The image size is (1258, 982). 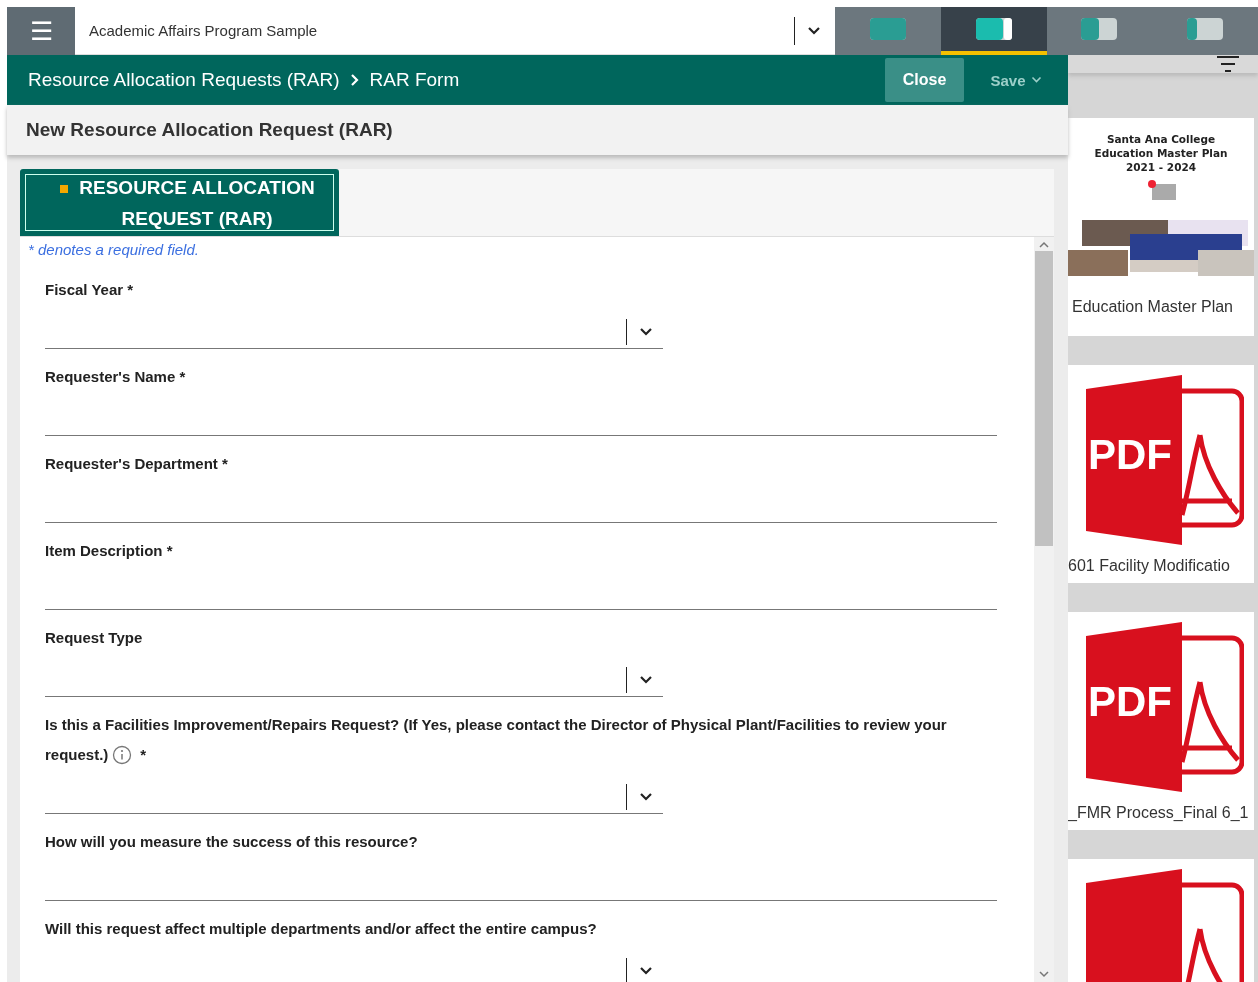 What do you see at coordinates (1161, 153) in the screenshot?
I see `thumbnail-title: Education Master Plan` at bounding box center [1161, 153].